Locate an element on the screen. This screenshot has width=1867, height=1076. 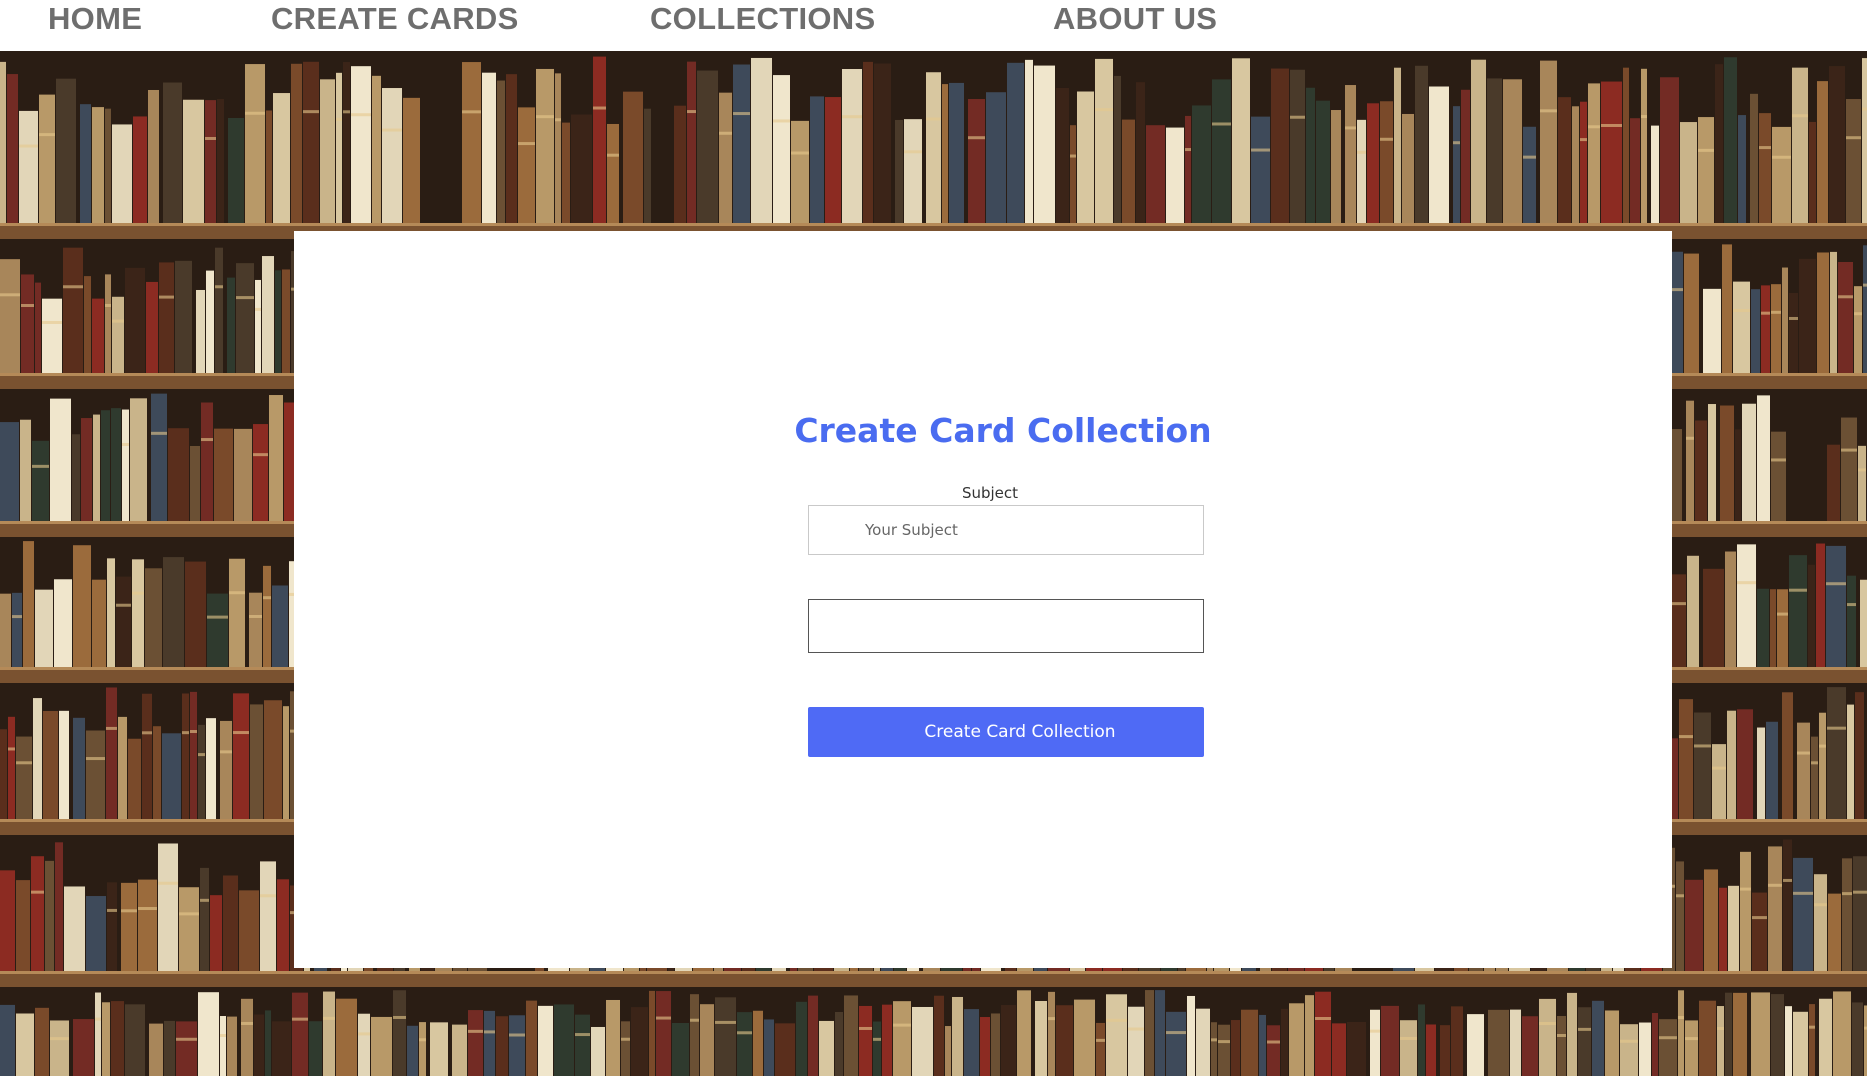
second-input is located at coordinates (1006, 626).